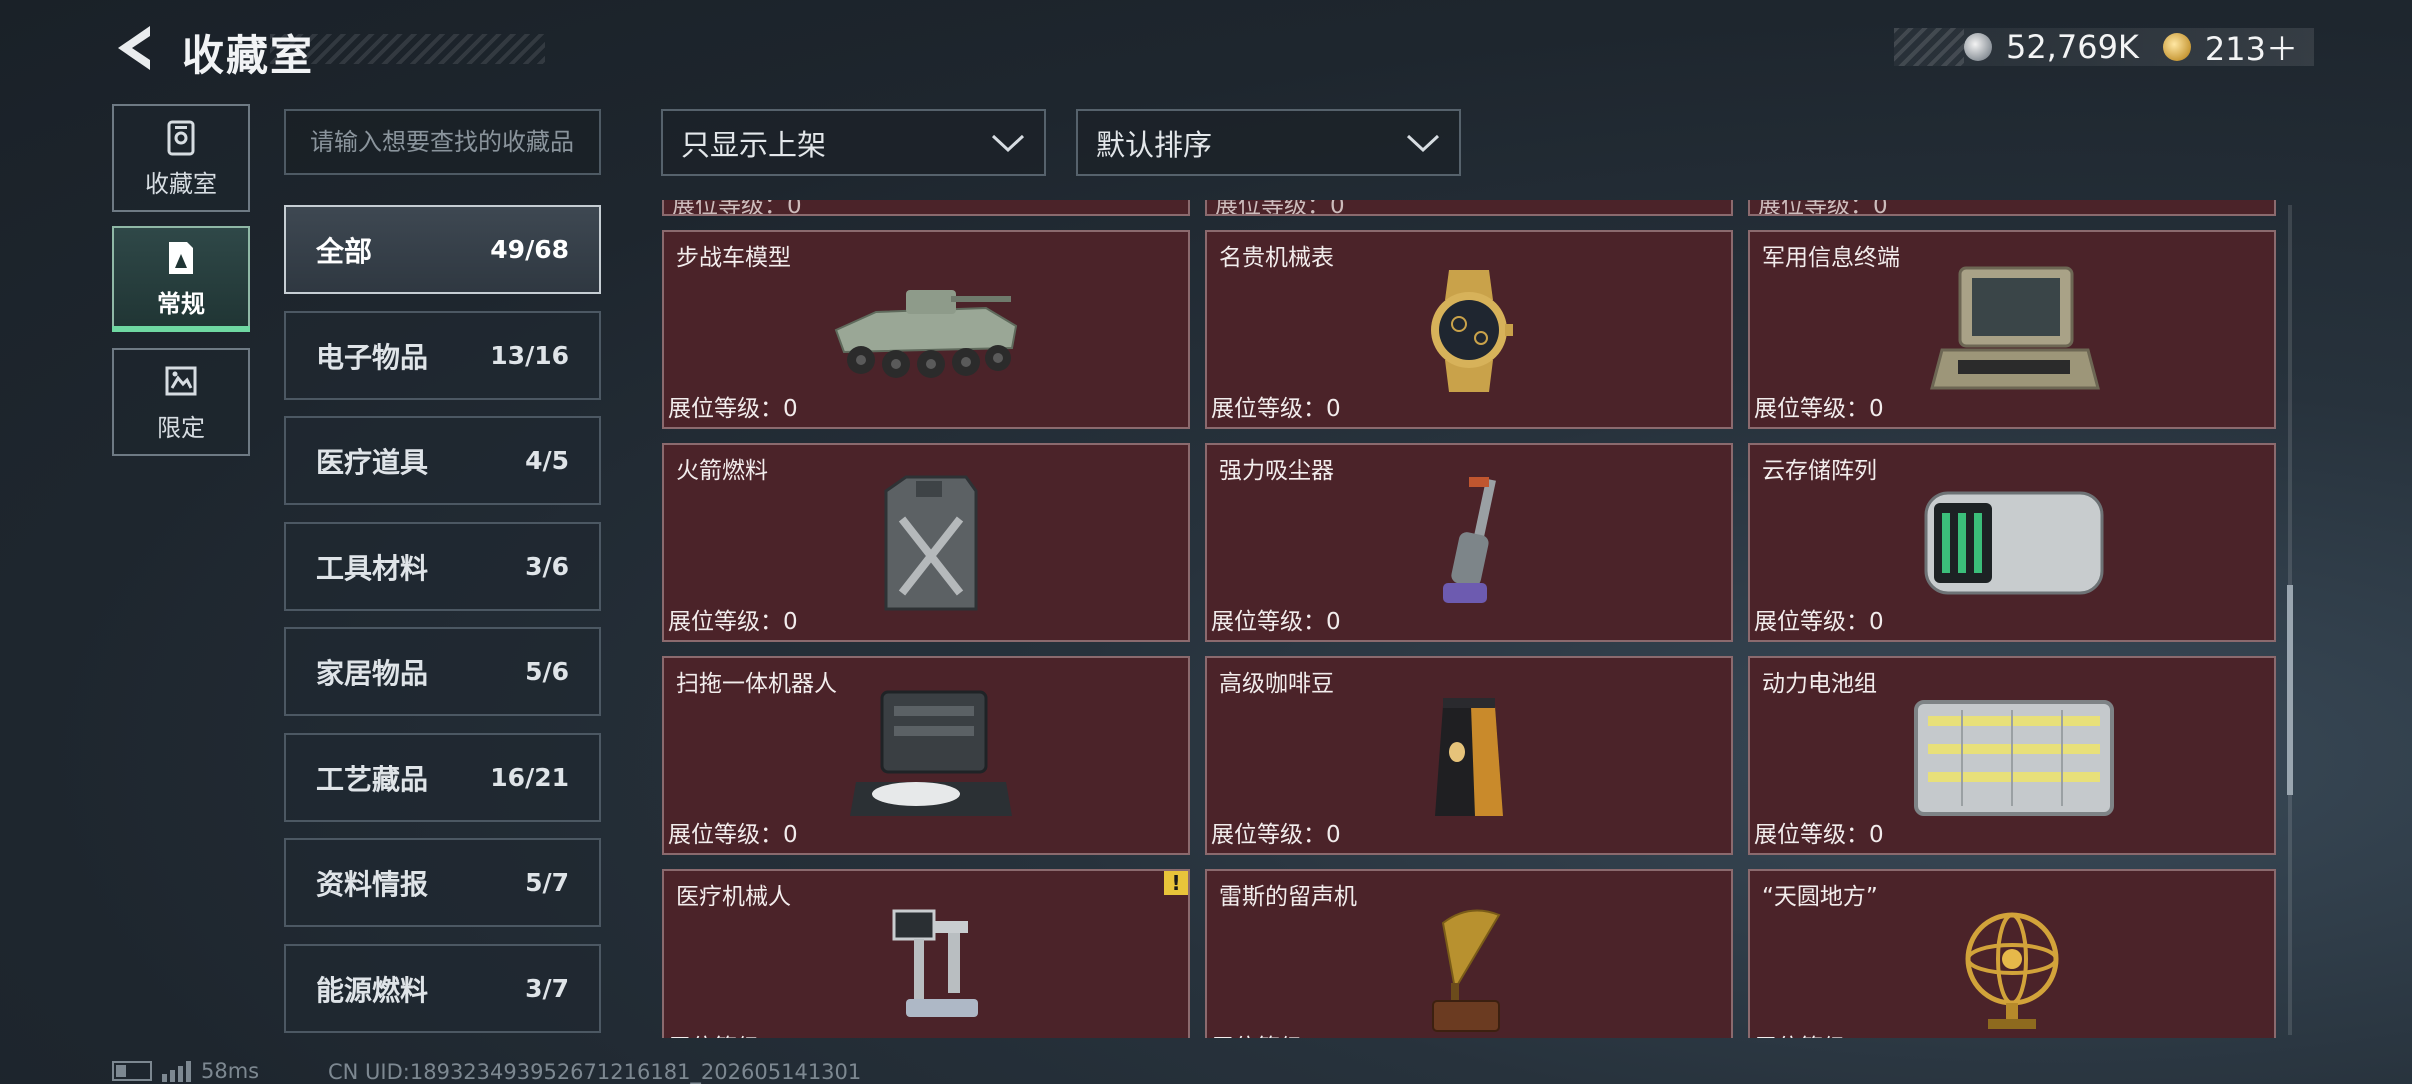 This screenshot has height=1084, width=2412. What do you see at coordinates (248, 55) in the screenshot?
I see `page-title: 收藏室` at bounding box center [248, 55].